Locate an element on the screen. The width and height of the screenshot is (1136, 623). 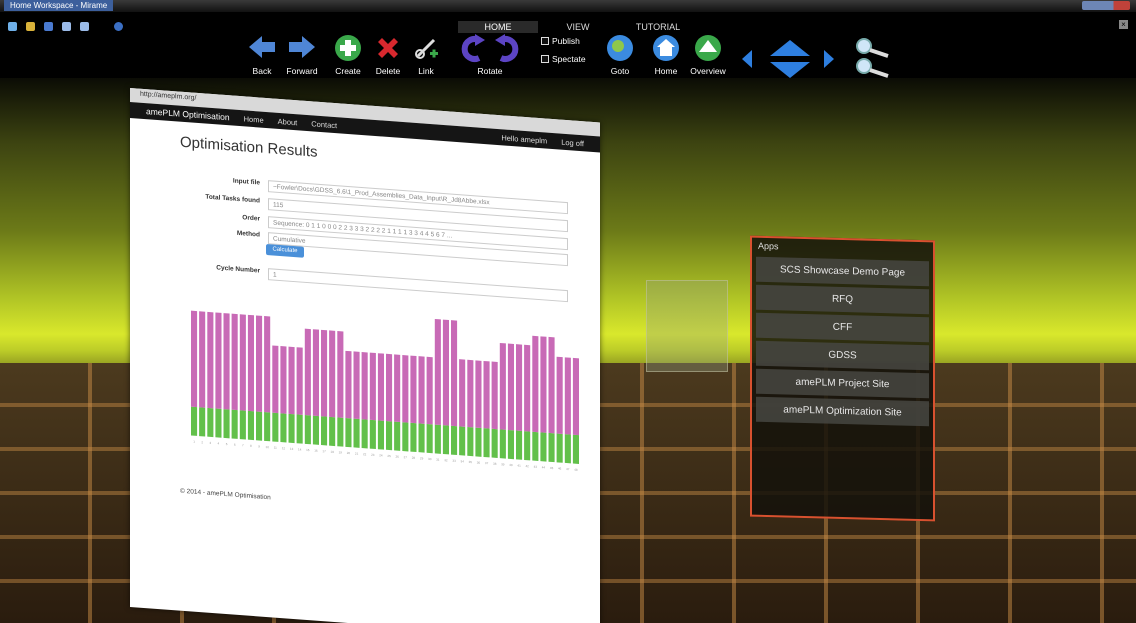
app-item-gdss: GDSS is located at coordinates (842, 355).